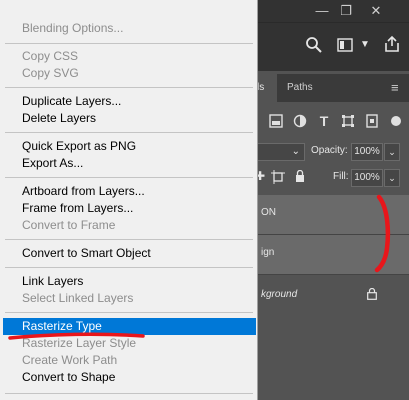  What do you see at coordinates (332, 46) in the screenshot?
I see `options-bar: ▼` at bounding box center [332, 46].